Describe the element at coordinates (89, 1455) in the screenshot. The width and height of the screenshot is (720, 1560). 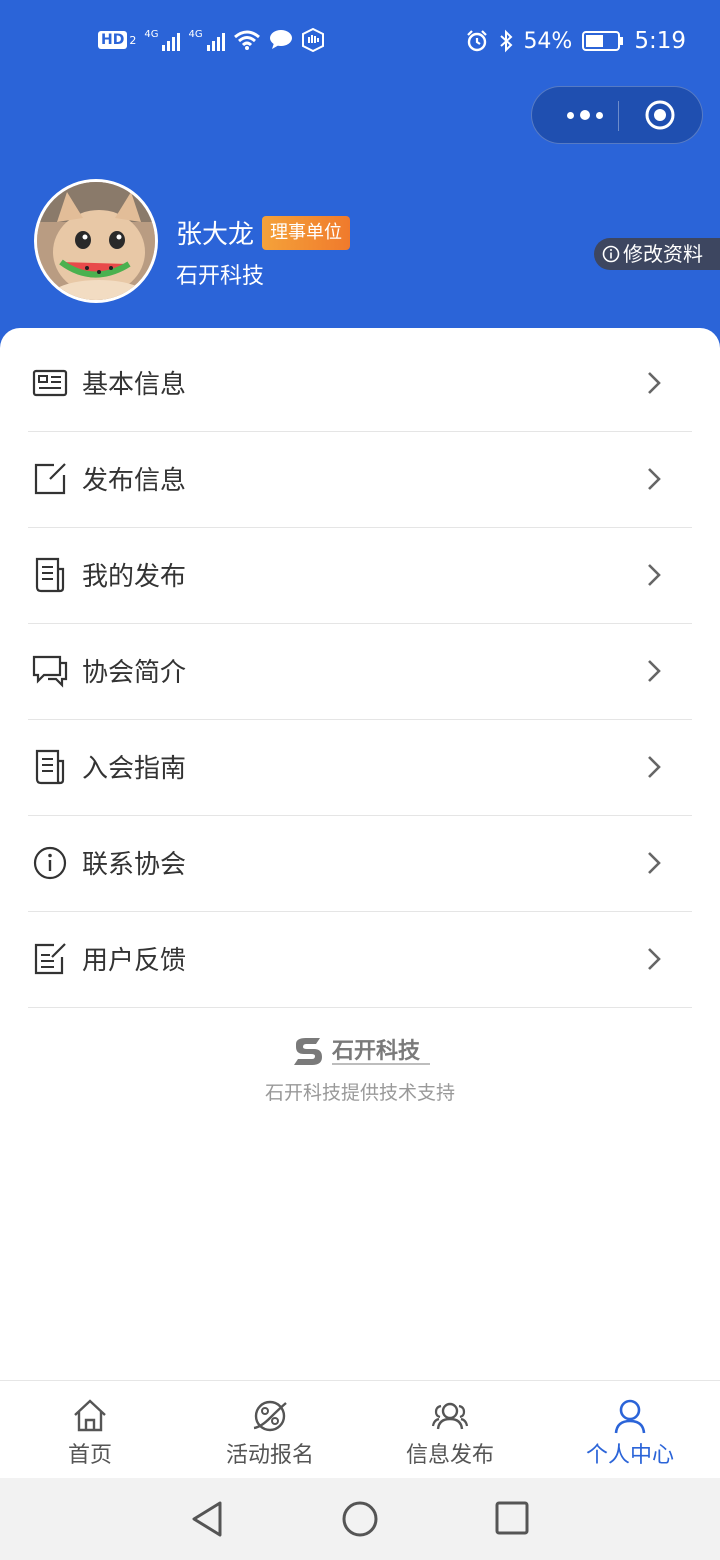
I see `tab-label: 首页` at that location.